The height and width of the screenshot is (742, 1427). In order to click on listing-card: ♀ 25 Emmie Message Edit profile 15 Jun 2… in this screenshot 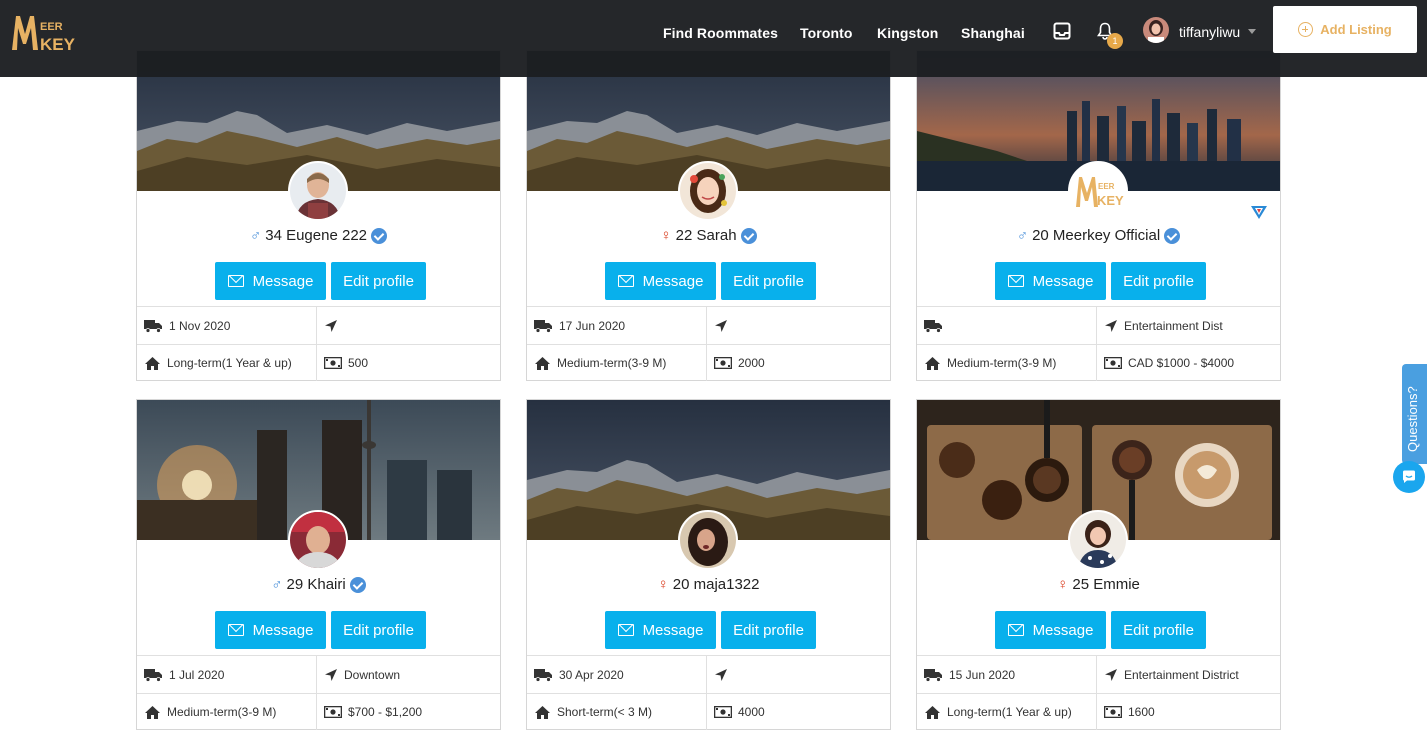, I will do `click(1098, 564)`.